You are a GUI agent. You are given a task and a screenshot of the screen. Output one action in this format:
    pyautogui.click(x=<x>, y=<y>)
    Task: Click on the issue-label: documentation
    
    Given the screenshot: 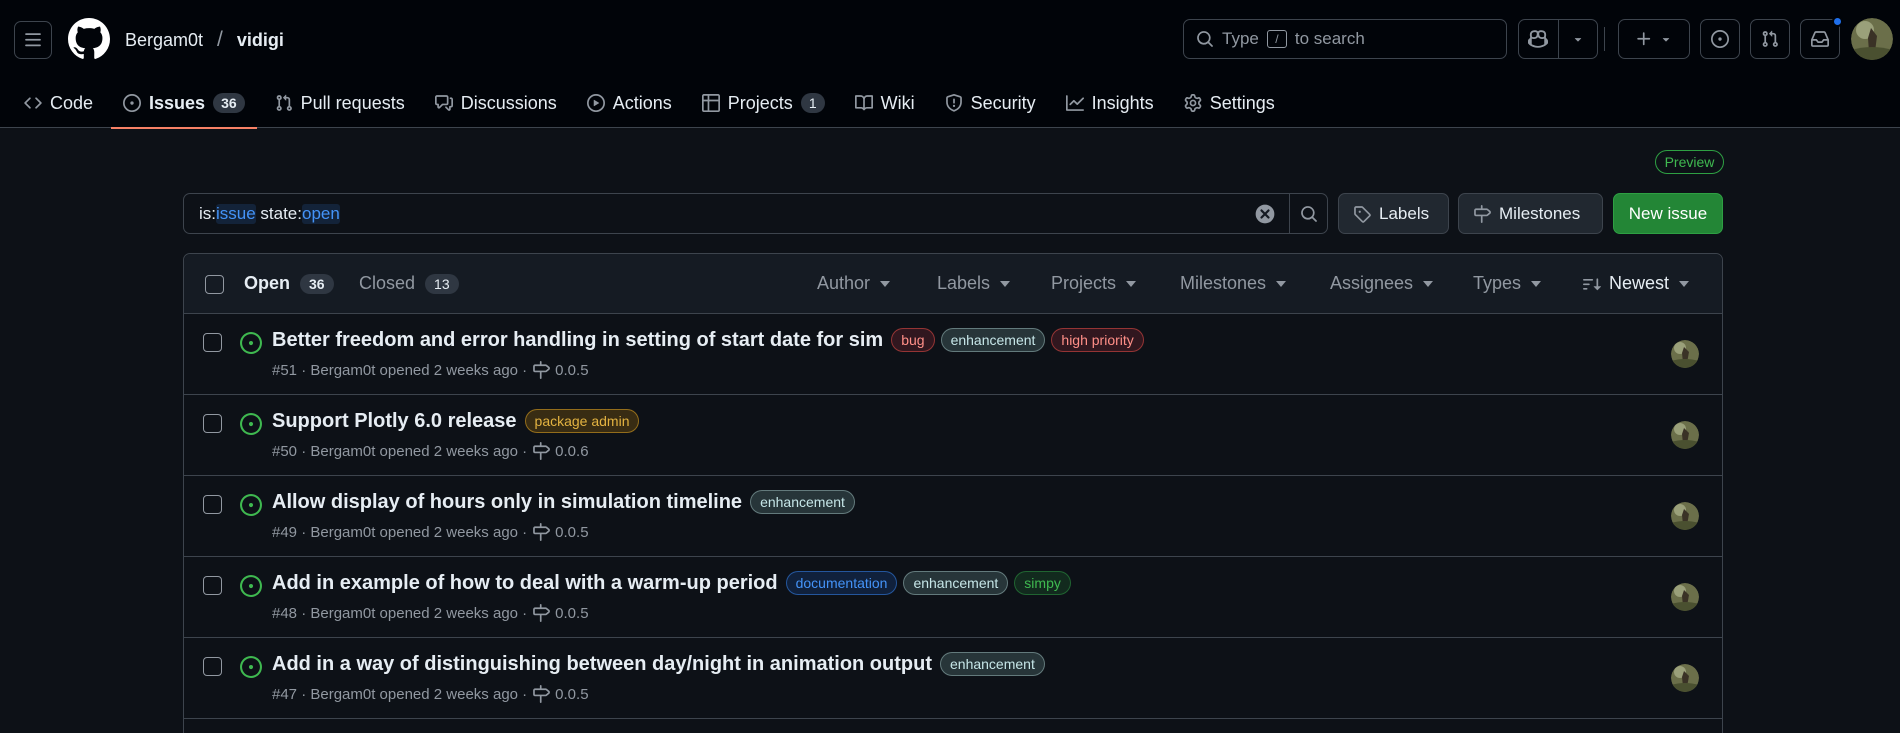 What is the action you would take?
    pyautogui.click(x=841, y=583)
    